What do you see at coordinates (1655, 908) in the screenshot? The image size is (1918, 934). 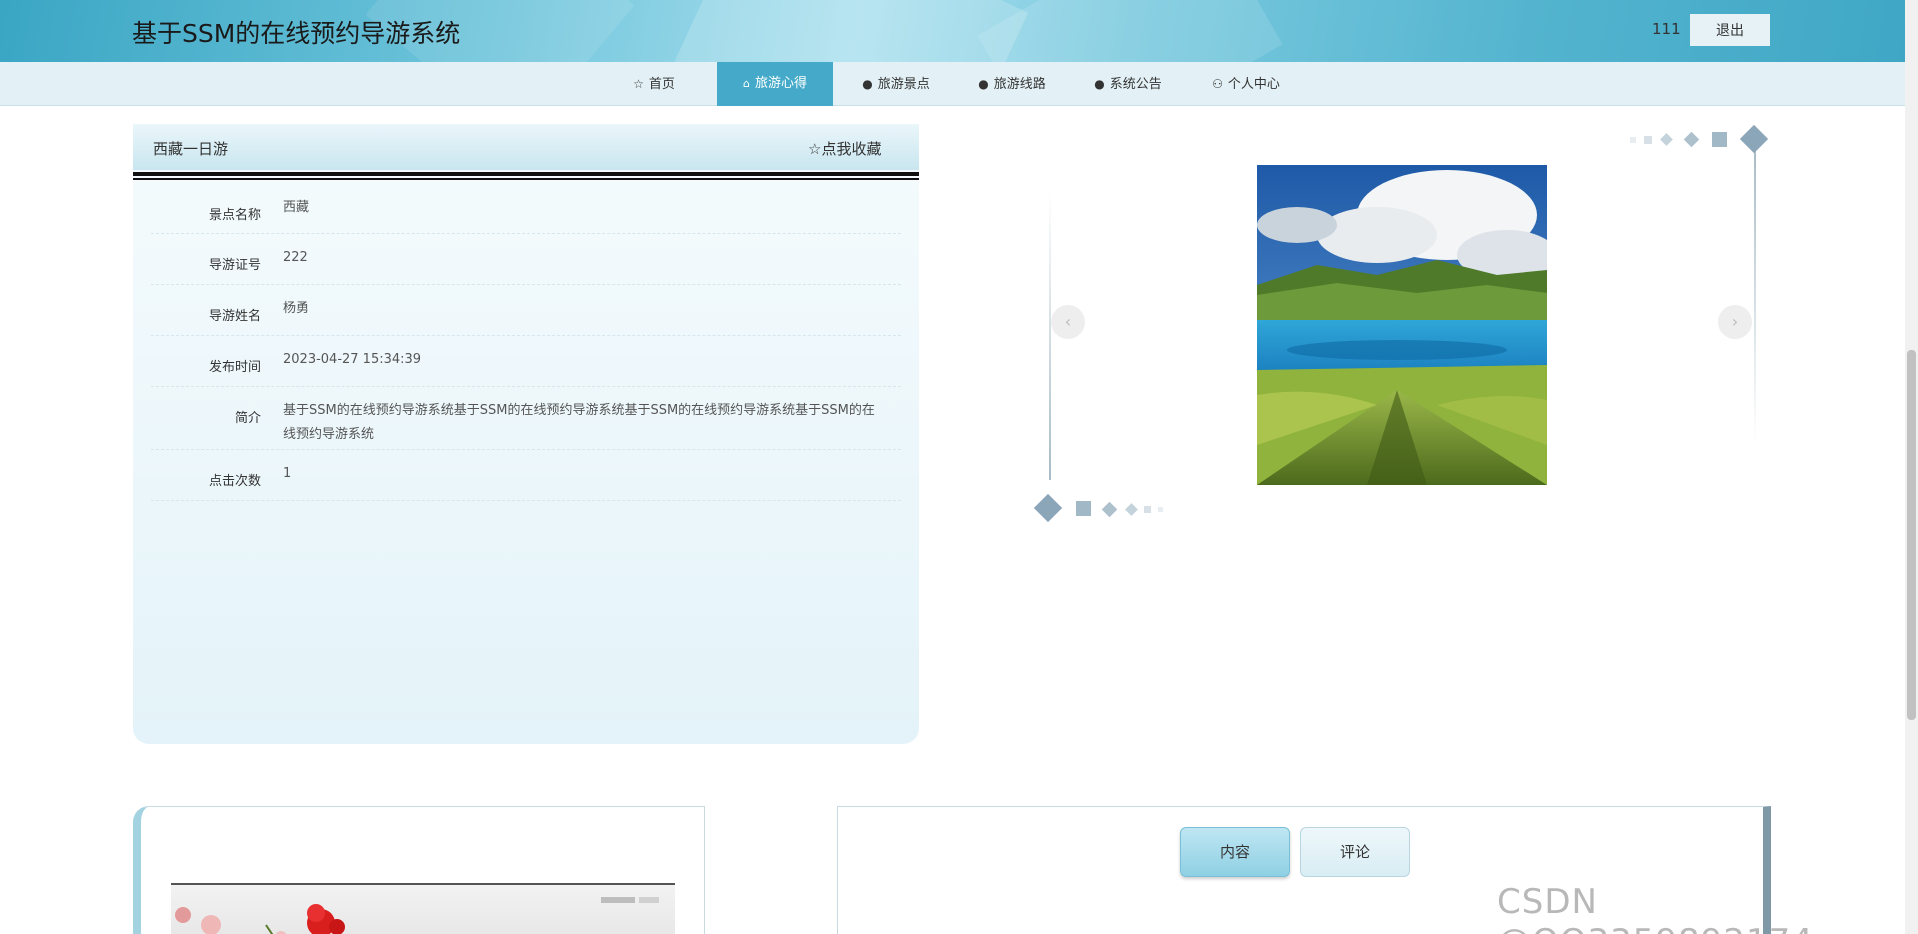 I see `watermark: CSDN @QQ3359892174` at bounding box center [1655, 908].